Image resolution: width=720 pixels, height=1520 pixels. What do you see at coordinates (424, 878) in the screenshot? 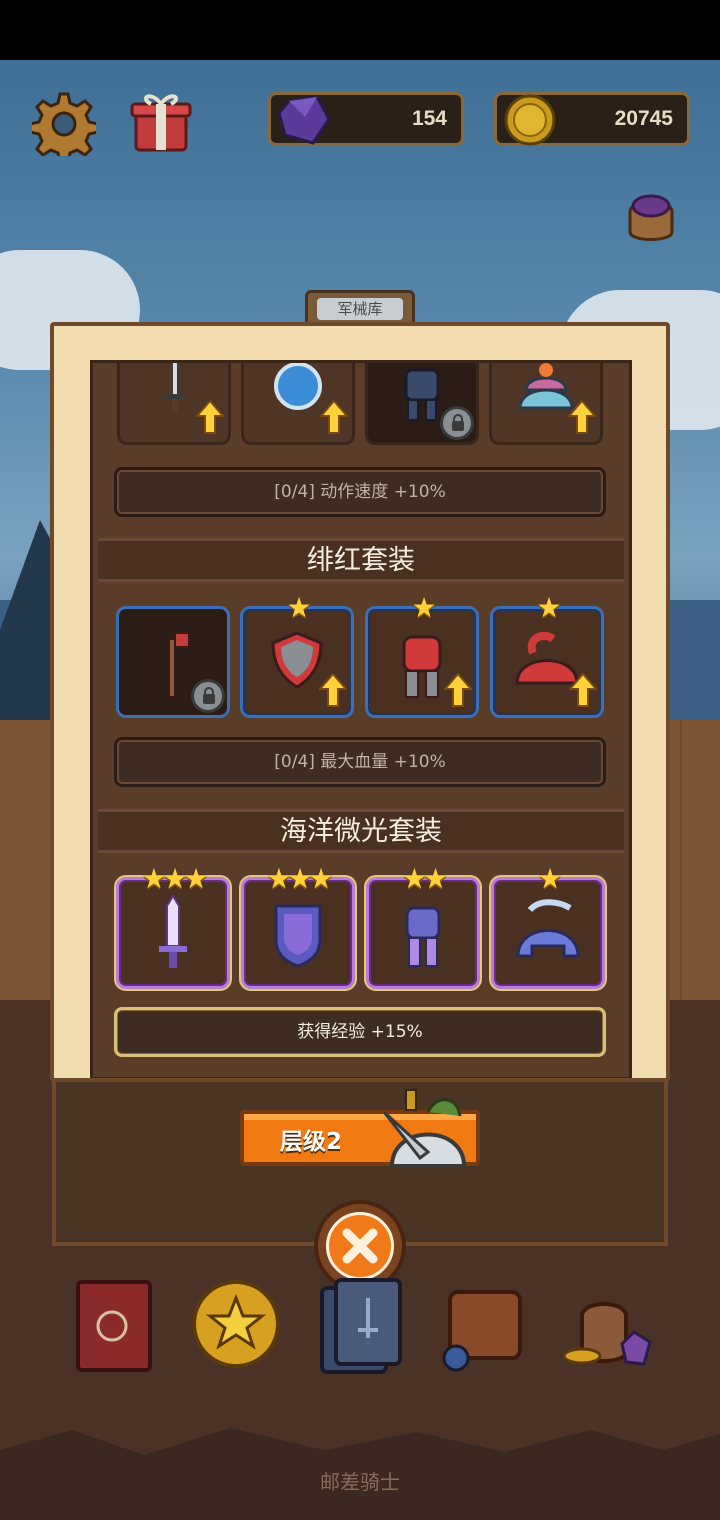
I see `star-rating: ★★` at bounding box center [424, 878].